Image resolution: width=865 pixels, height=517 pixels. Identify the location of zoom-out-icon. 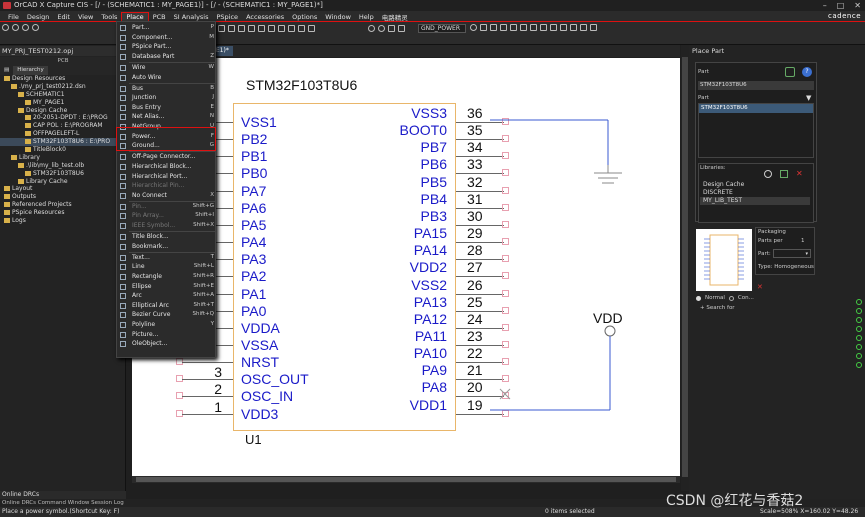
(15, 27).